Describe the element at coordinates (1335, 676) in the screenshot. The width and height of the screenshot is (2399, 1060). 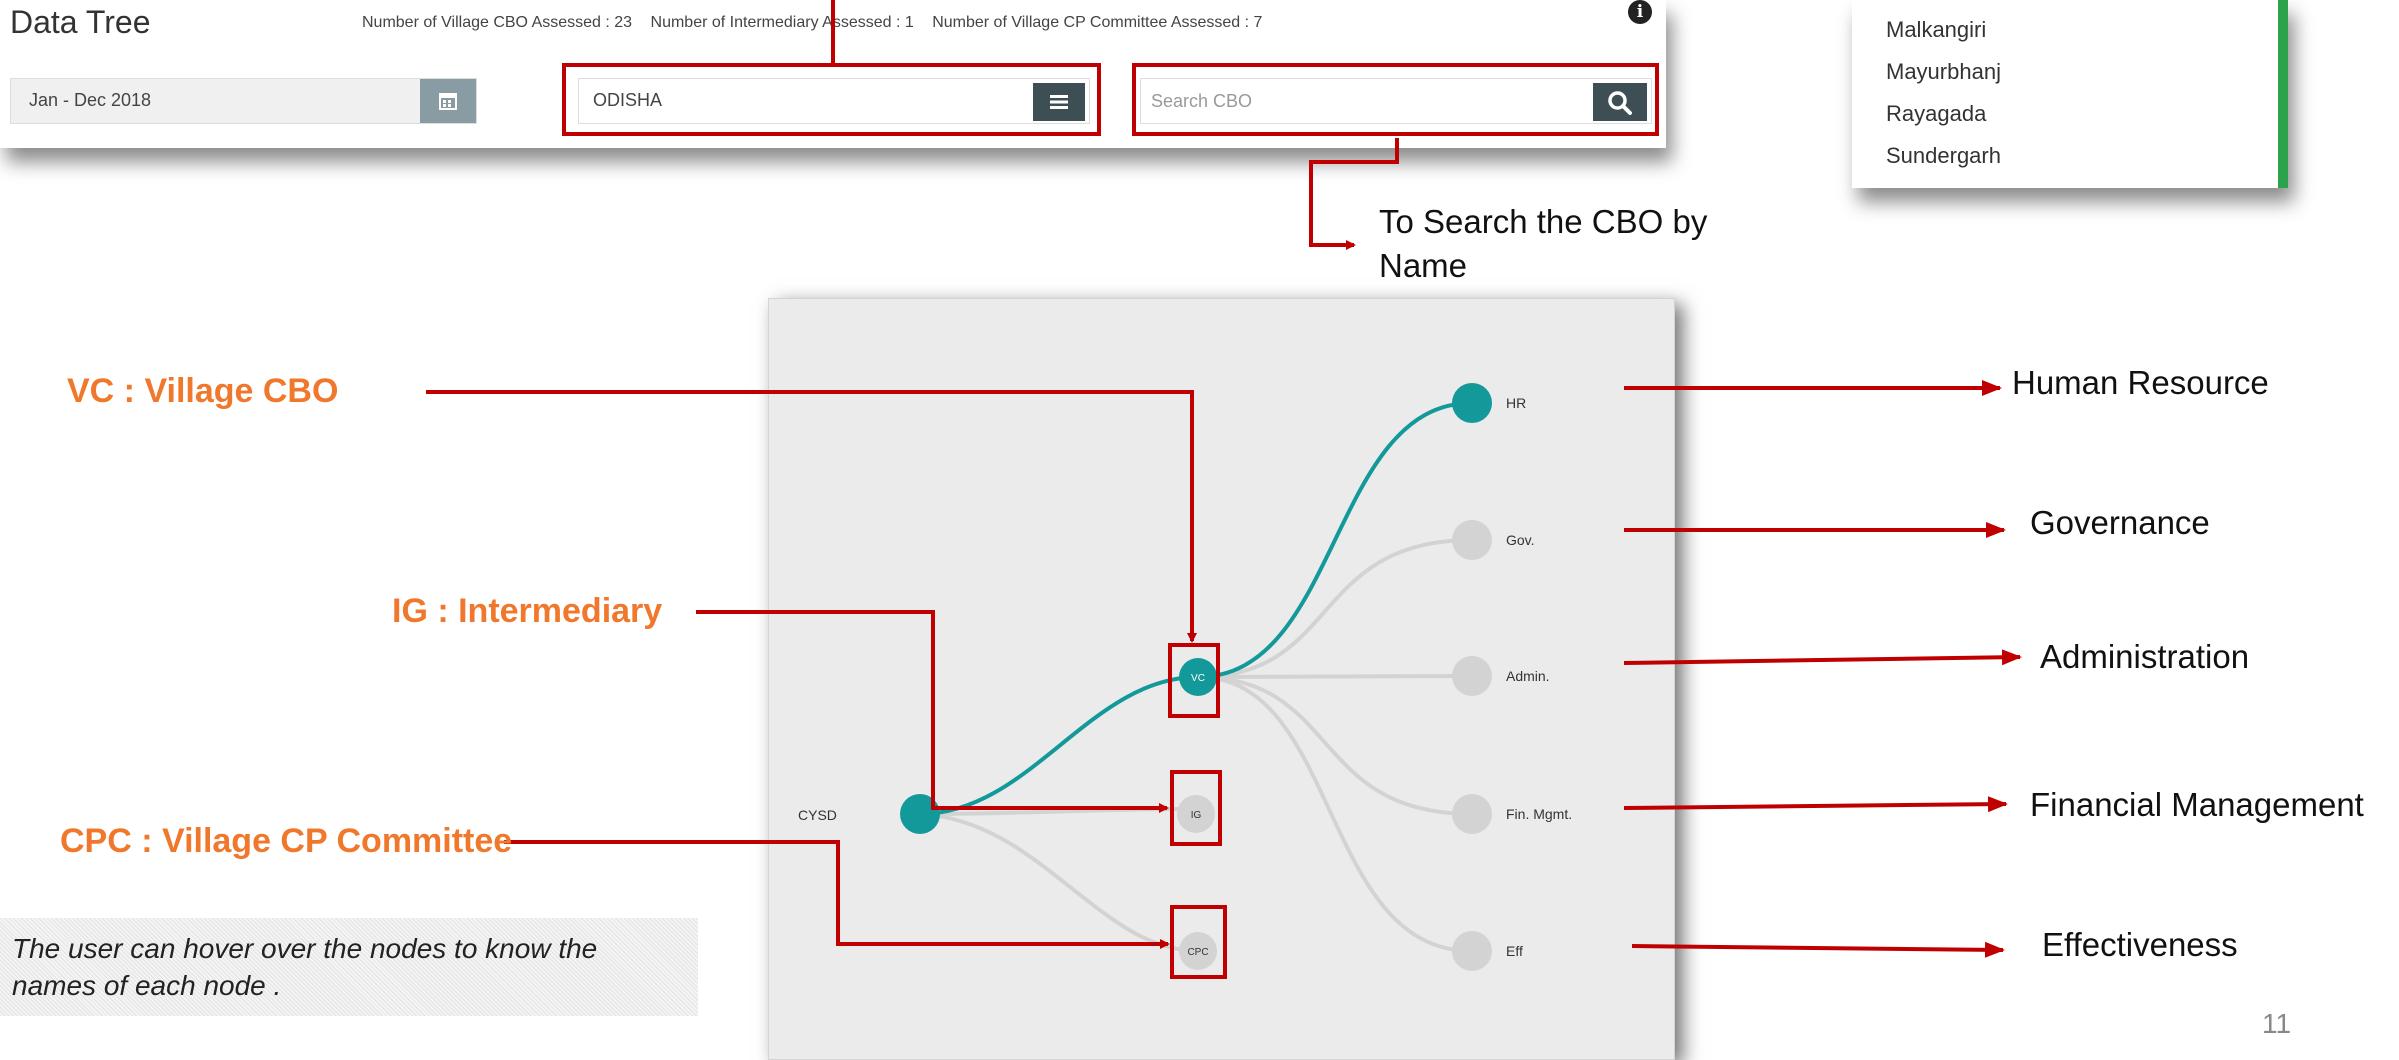
I see `link-vc-admin` at that location.